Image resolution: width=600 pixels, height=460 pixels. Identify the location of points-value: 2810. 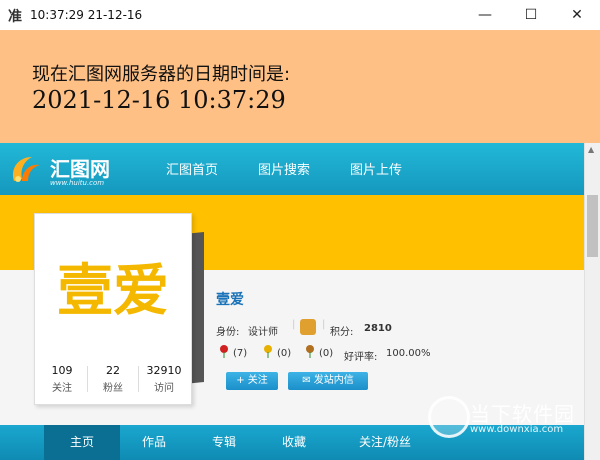
(378, 328).